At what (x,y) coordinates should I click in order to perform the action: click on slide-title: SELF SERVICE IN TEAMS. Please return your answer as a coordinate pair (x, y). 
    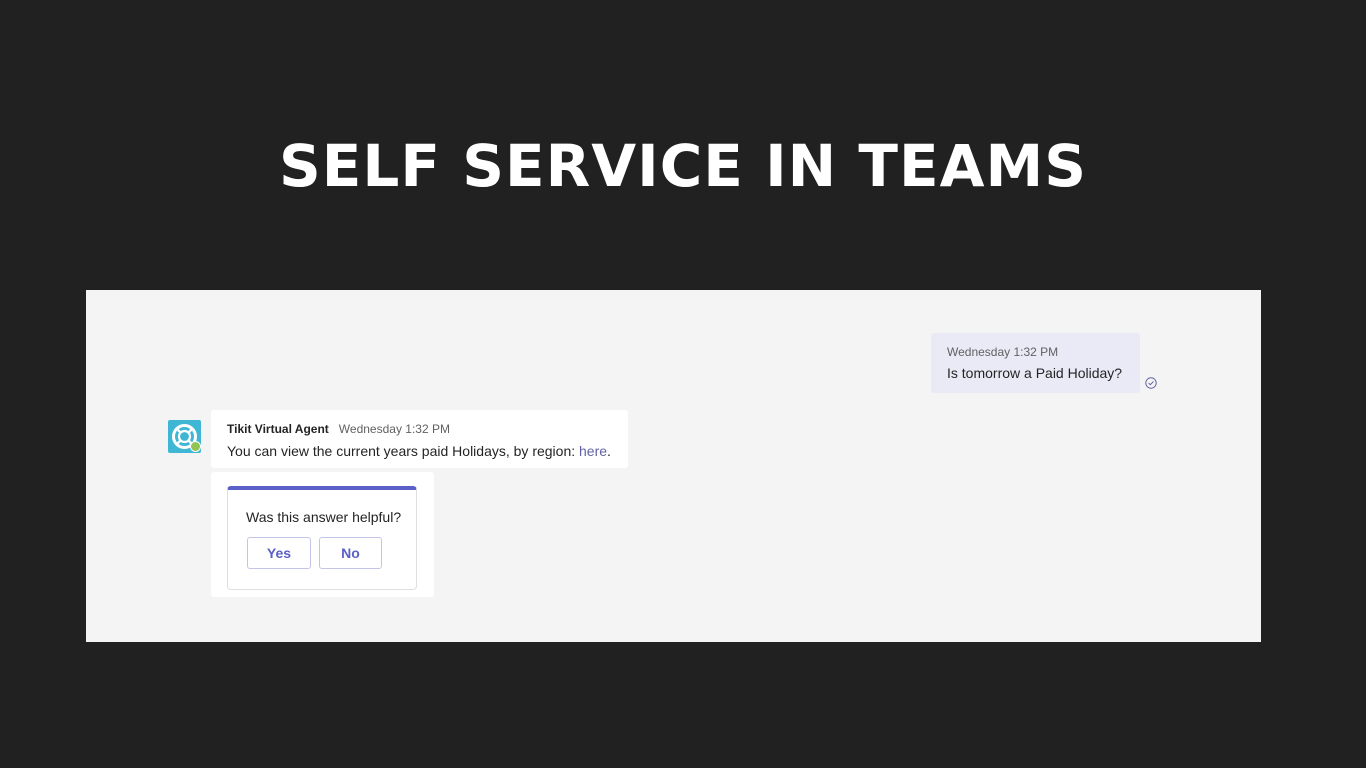
    Looking at the image, I should click on (683, 166).